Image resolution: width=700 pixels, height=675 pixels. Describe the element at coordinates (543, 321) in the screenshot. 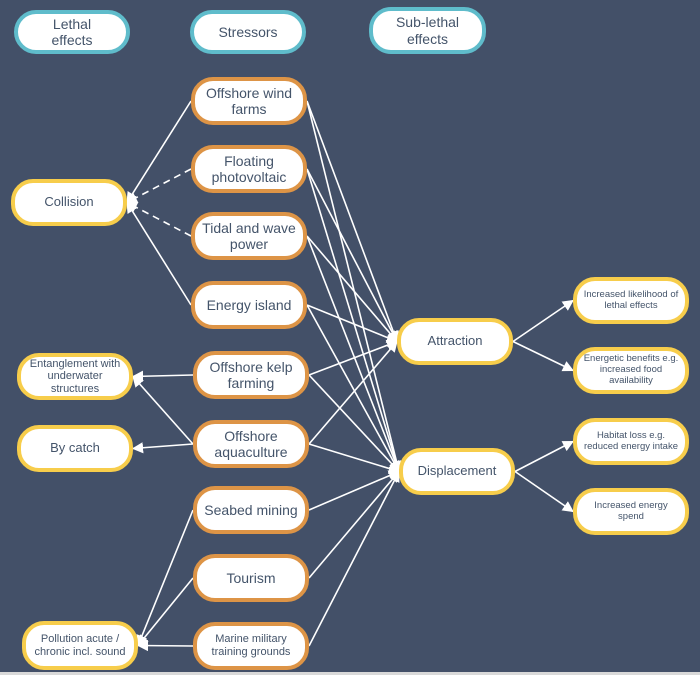

I see `edge-attraction-to-likelihood` at that location.